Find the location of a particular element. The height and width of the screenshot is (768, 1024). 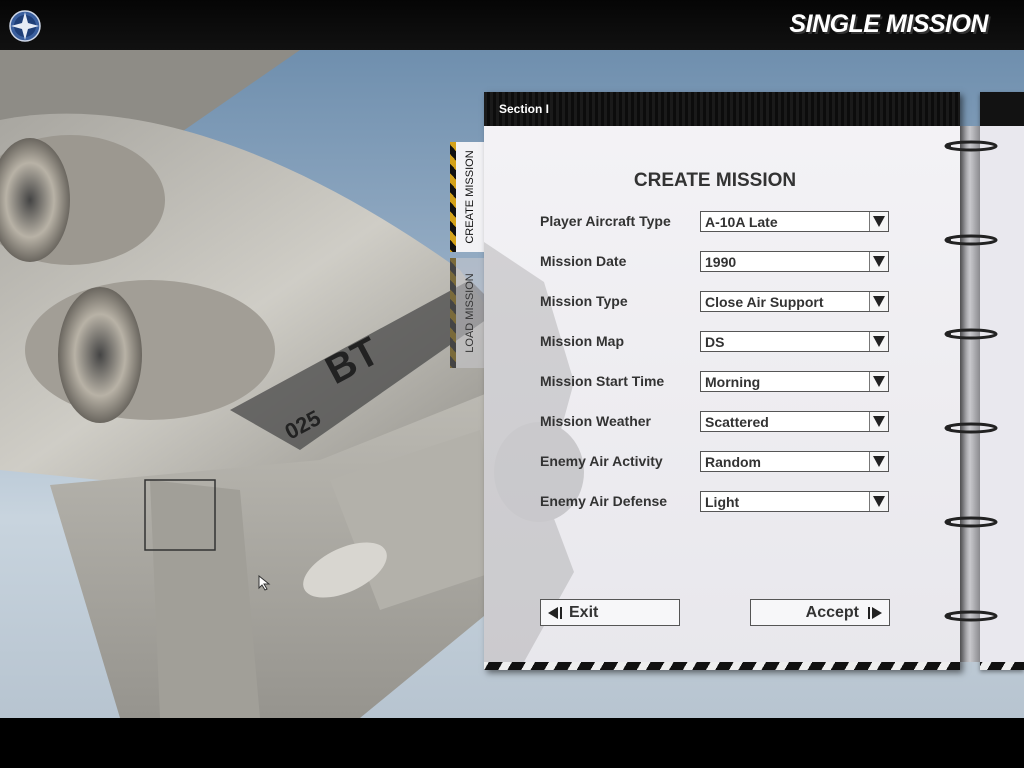

notebook-footer is located at coordinates (722, 666).